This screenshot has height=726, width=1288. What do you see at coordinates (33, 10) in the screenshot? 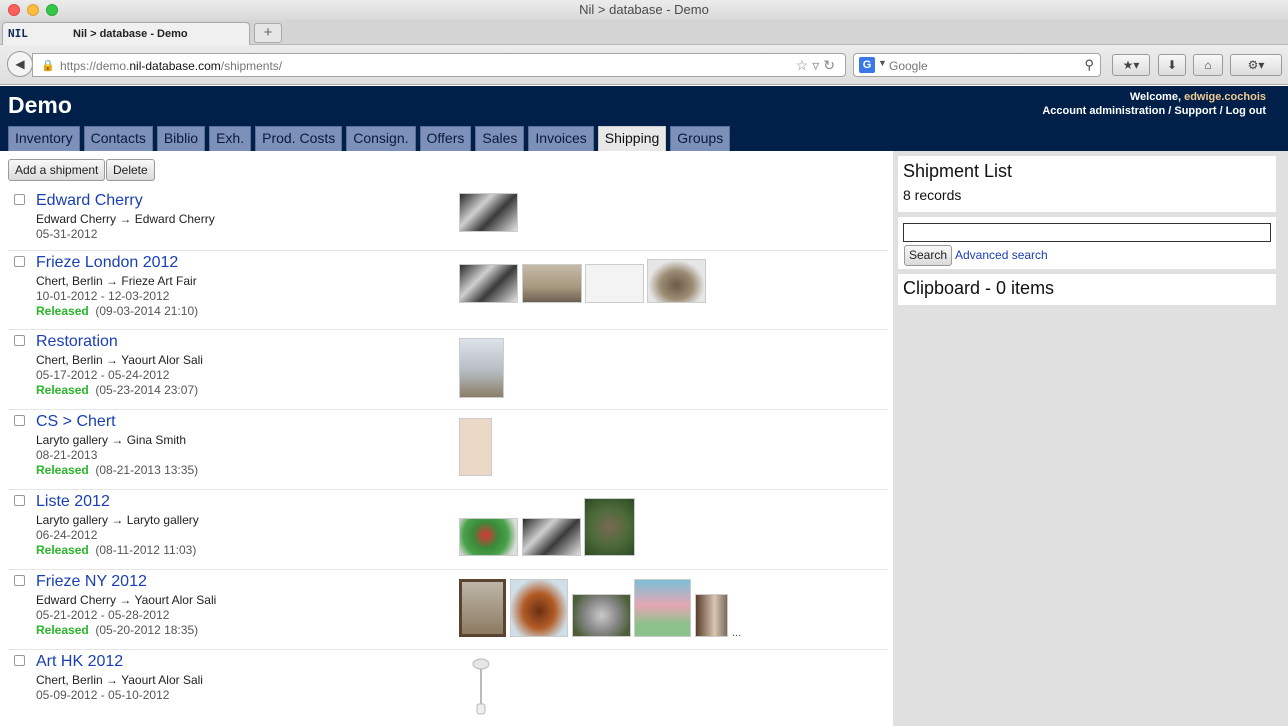
I see `minimize-window-icon` at bounding box center [33, 10].